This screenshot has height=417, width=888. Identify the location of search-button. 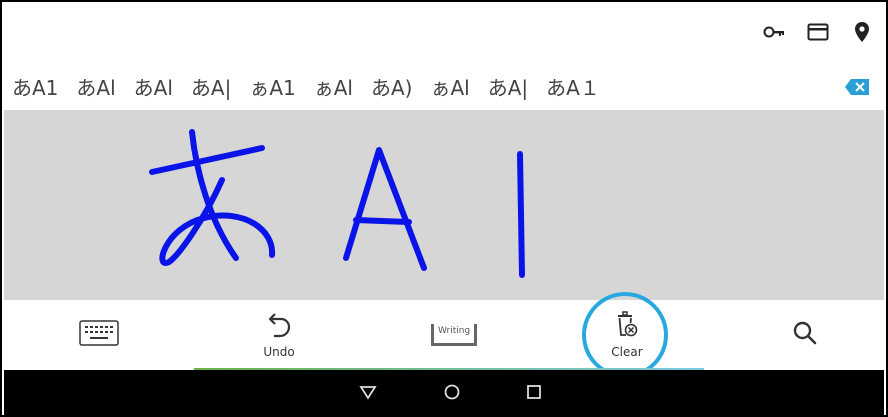
(805, 335).